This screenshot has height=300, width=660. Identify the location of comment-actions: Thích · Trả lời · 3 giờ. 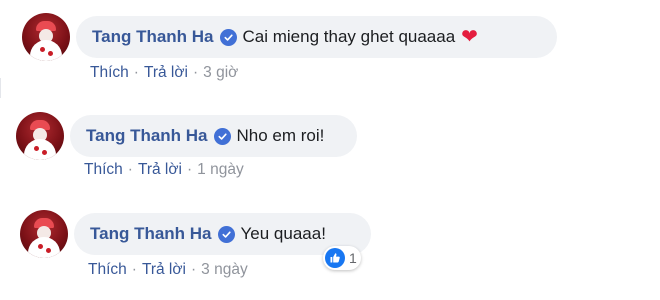
(164, 73).